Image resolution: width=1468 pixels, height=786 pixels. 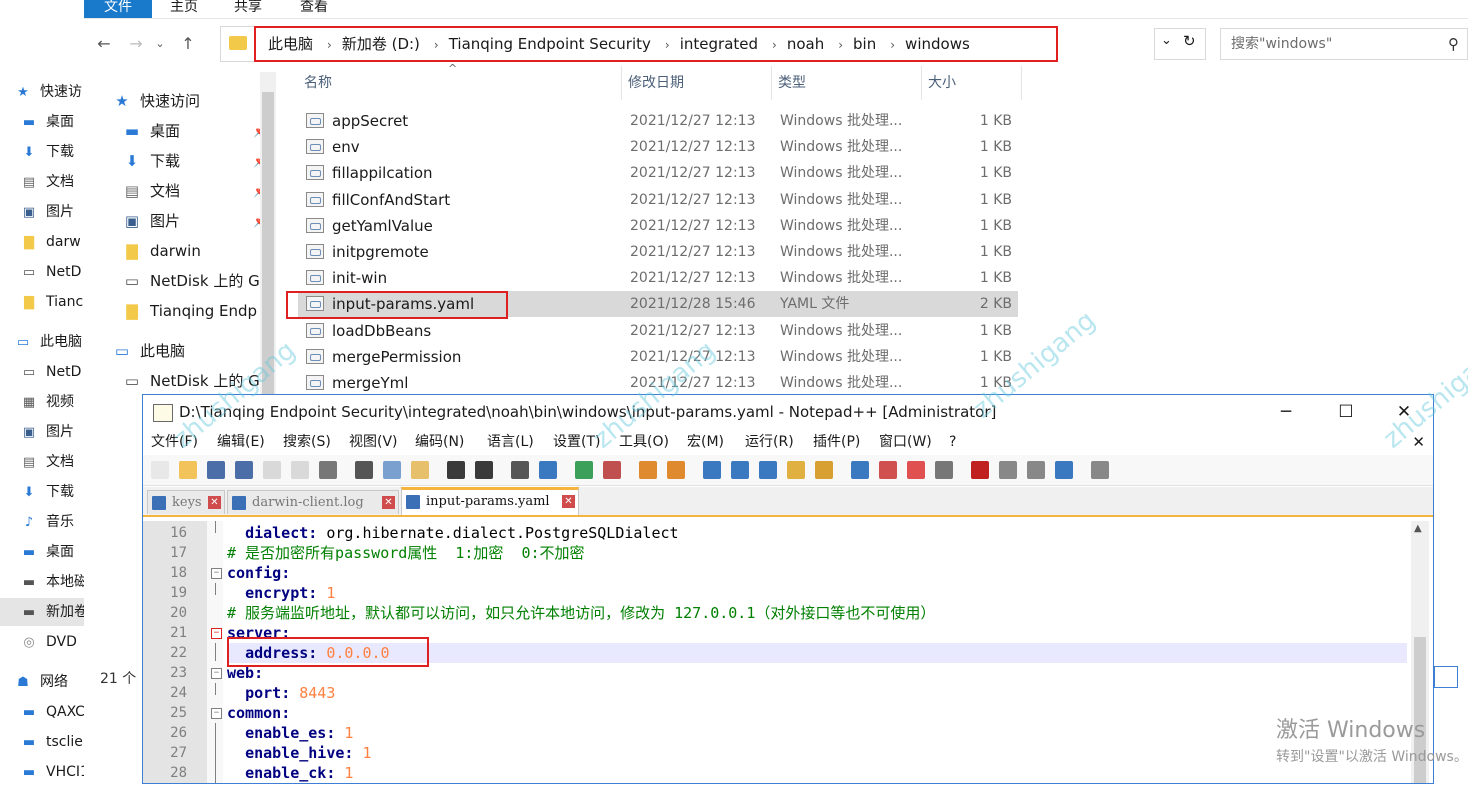 What do you see at coordinates (42, 642) in the screenshot?
I see `bg-nav-item: ◎ DVD` at bounding box center [42, 642].